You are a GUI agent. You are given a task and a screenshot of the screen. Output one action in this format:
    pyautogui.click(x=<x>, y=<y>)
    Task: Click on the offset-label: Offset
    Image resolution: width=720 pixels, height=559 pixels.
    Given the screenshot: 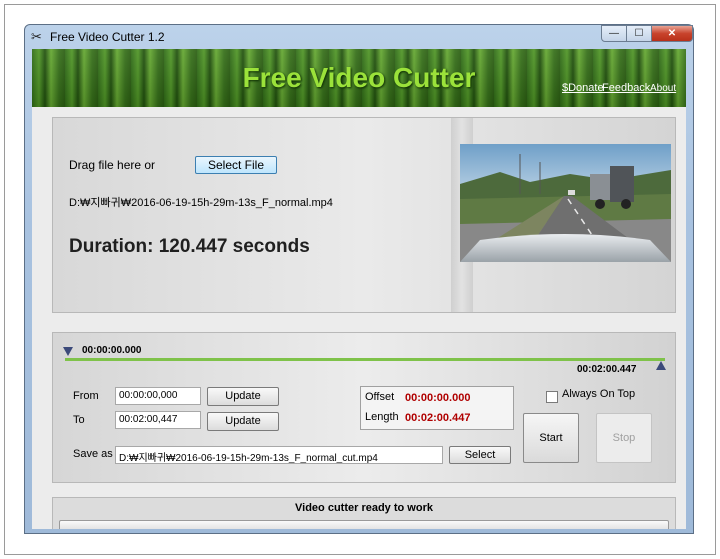 What is the action you would take?
    pyautogui.click(x=380, y=397)
    